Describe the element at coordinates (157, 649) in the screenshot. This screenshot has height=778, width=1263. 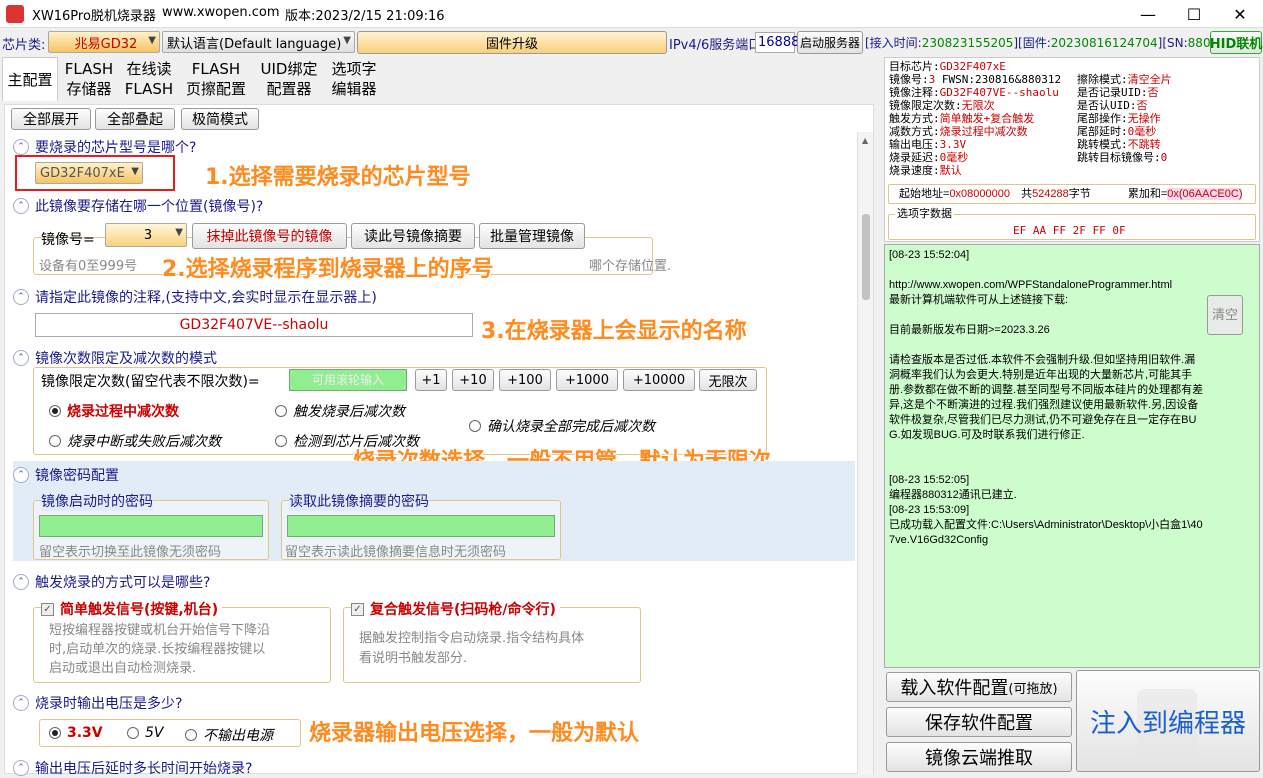
I see `trigger-simple-desc-2: 时,启动单次的烧录.长按编程器按键以` at that location.